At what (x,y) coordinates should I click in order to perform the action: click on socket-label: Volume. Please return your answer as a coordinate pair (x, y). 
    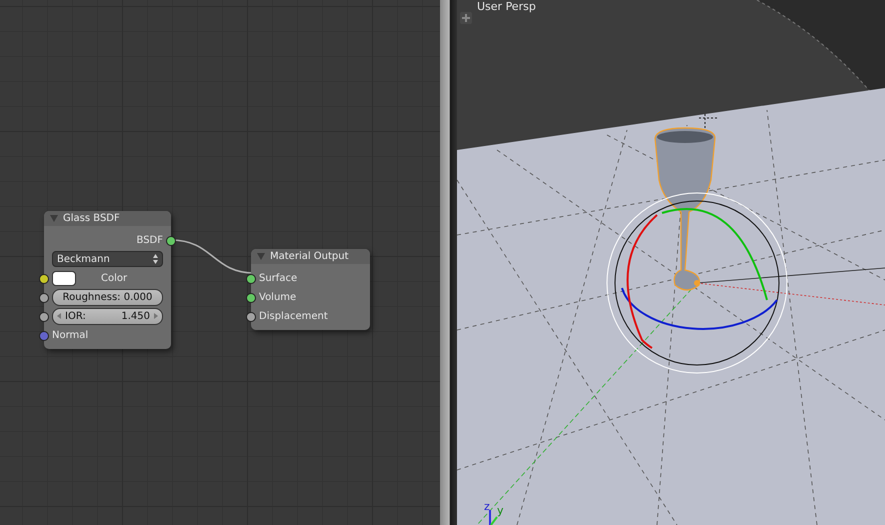
    Looking at the image, I should click on (277, 297).